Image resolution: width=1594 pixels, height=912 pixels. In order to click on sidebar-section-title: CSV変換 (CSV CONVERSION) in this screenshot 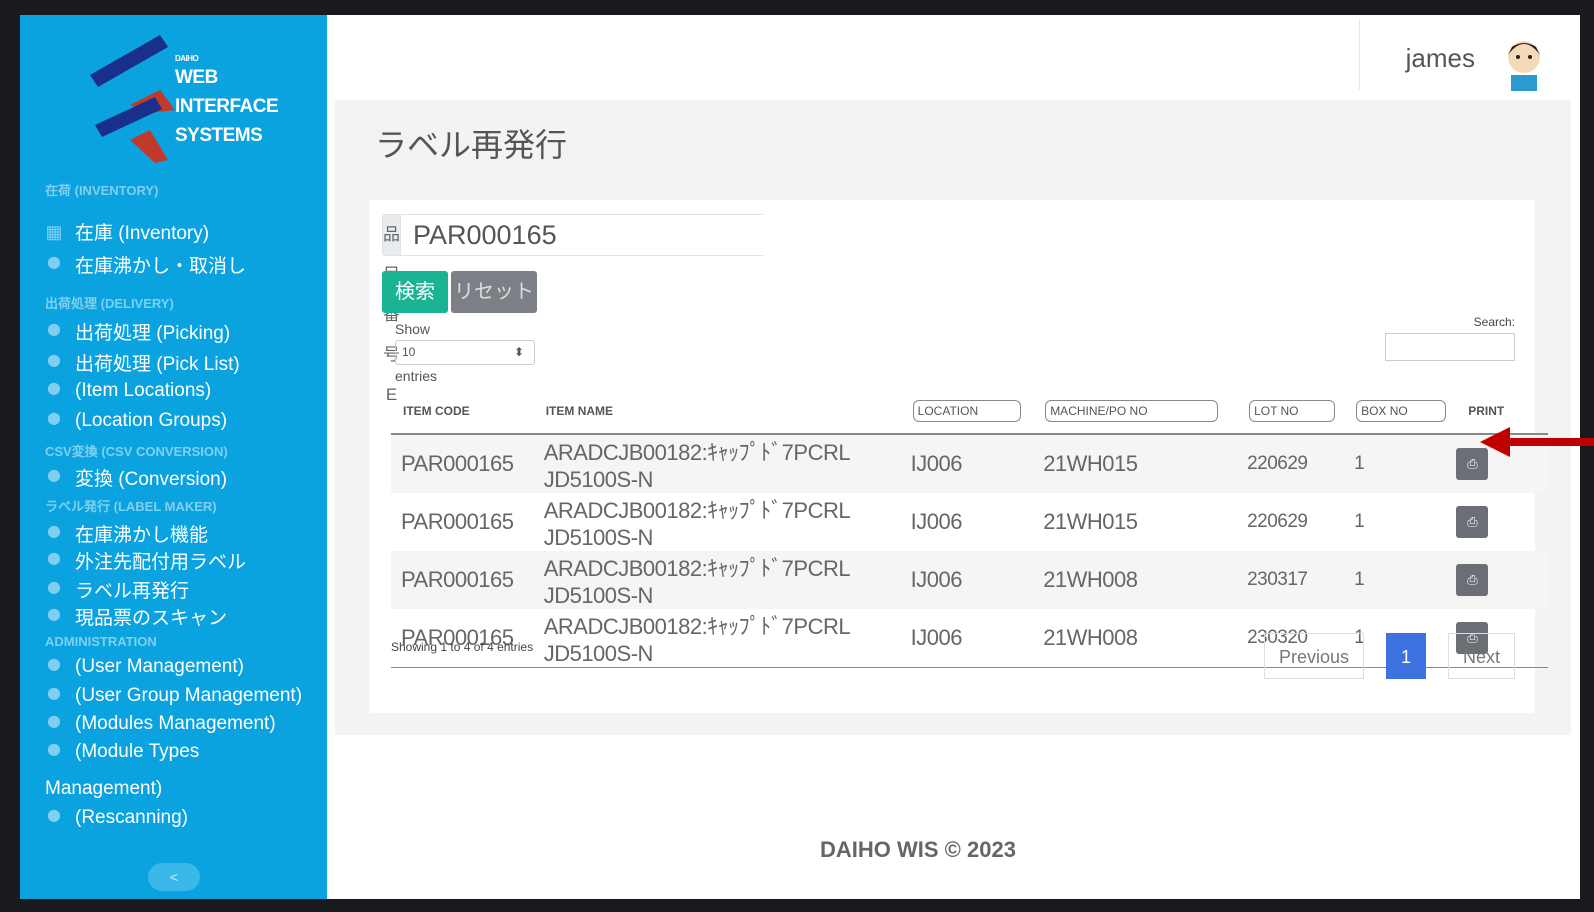, I will do `click(136, 451)`.